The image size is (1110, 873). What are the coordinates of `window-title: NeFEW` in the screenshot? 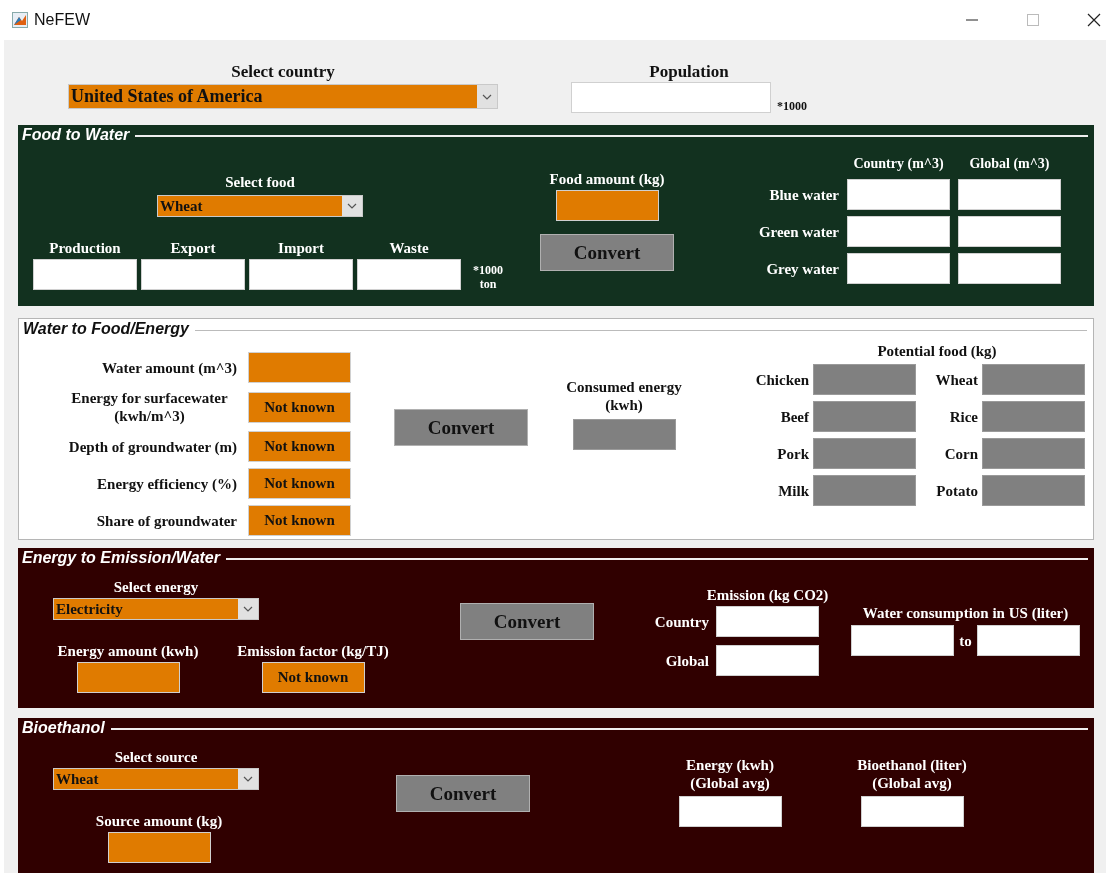 It's located at (62, 20).